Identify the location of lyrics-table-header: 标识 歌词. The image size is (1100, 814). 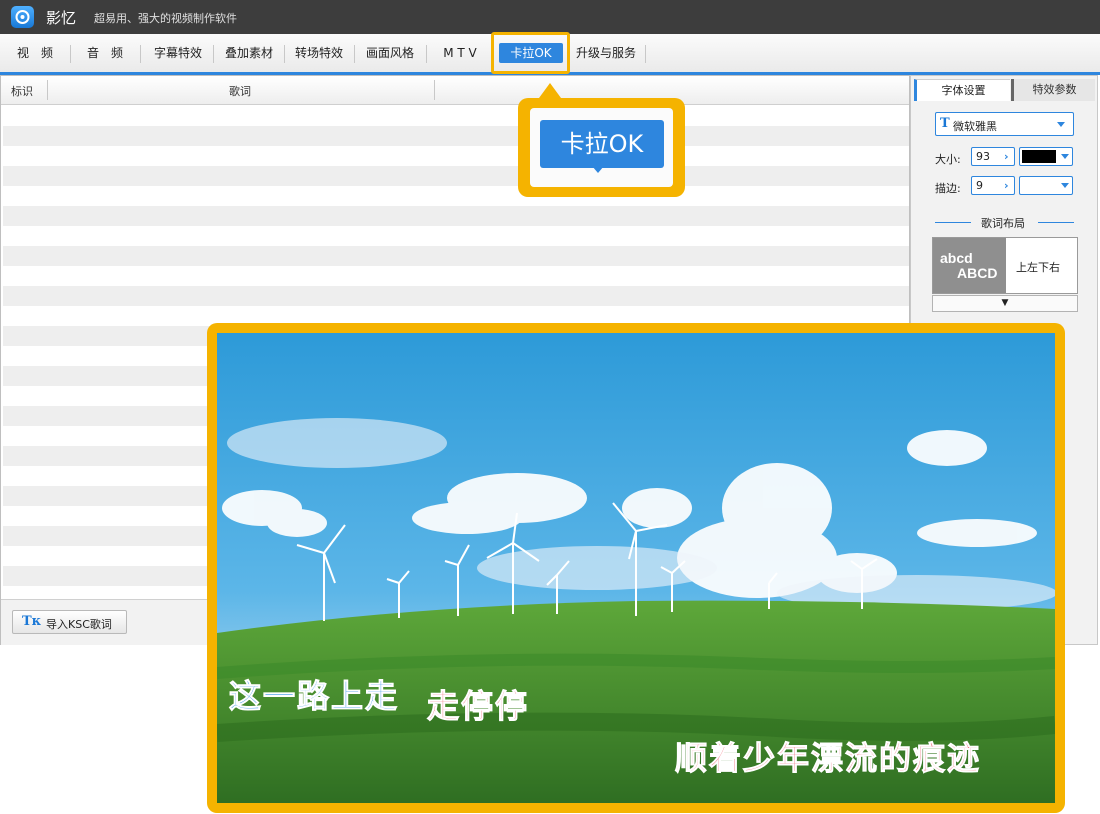
(455, 90).